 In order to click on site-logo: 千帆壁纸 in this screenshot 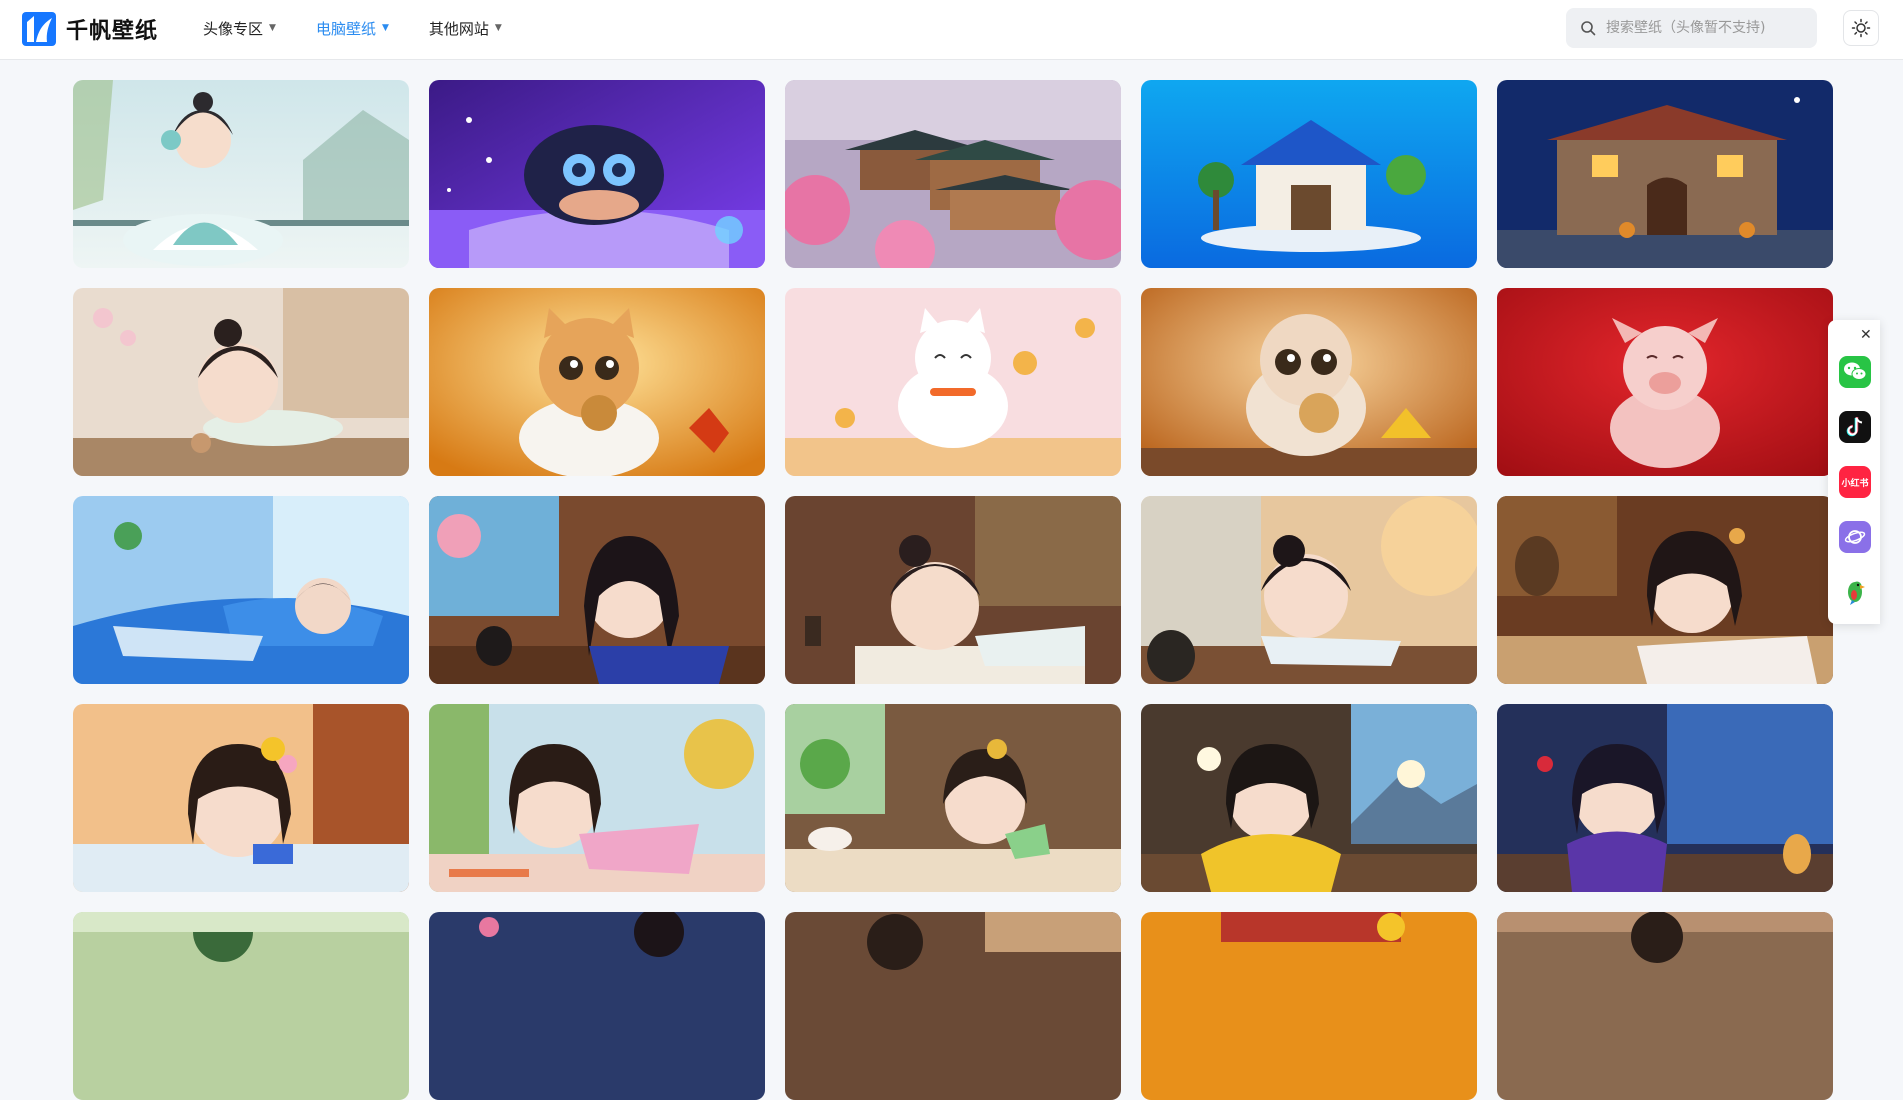, I will do `click(90, 29)`.